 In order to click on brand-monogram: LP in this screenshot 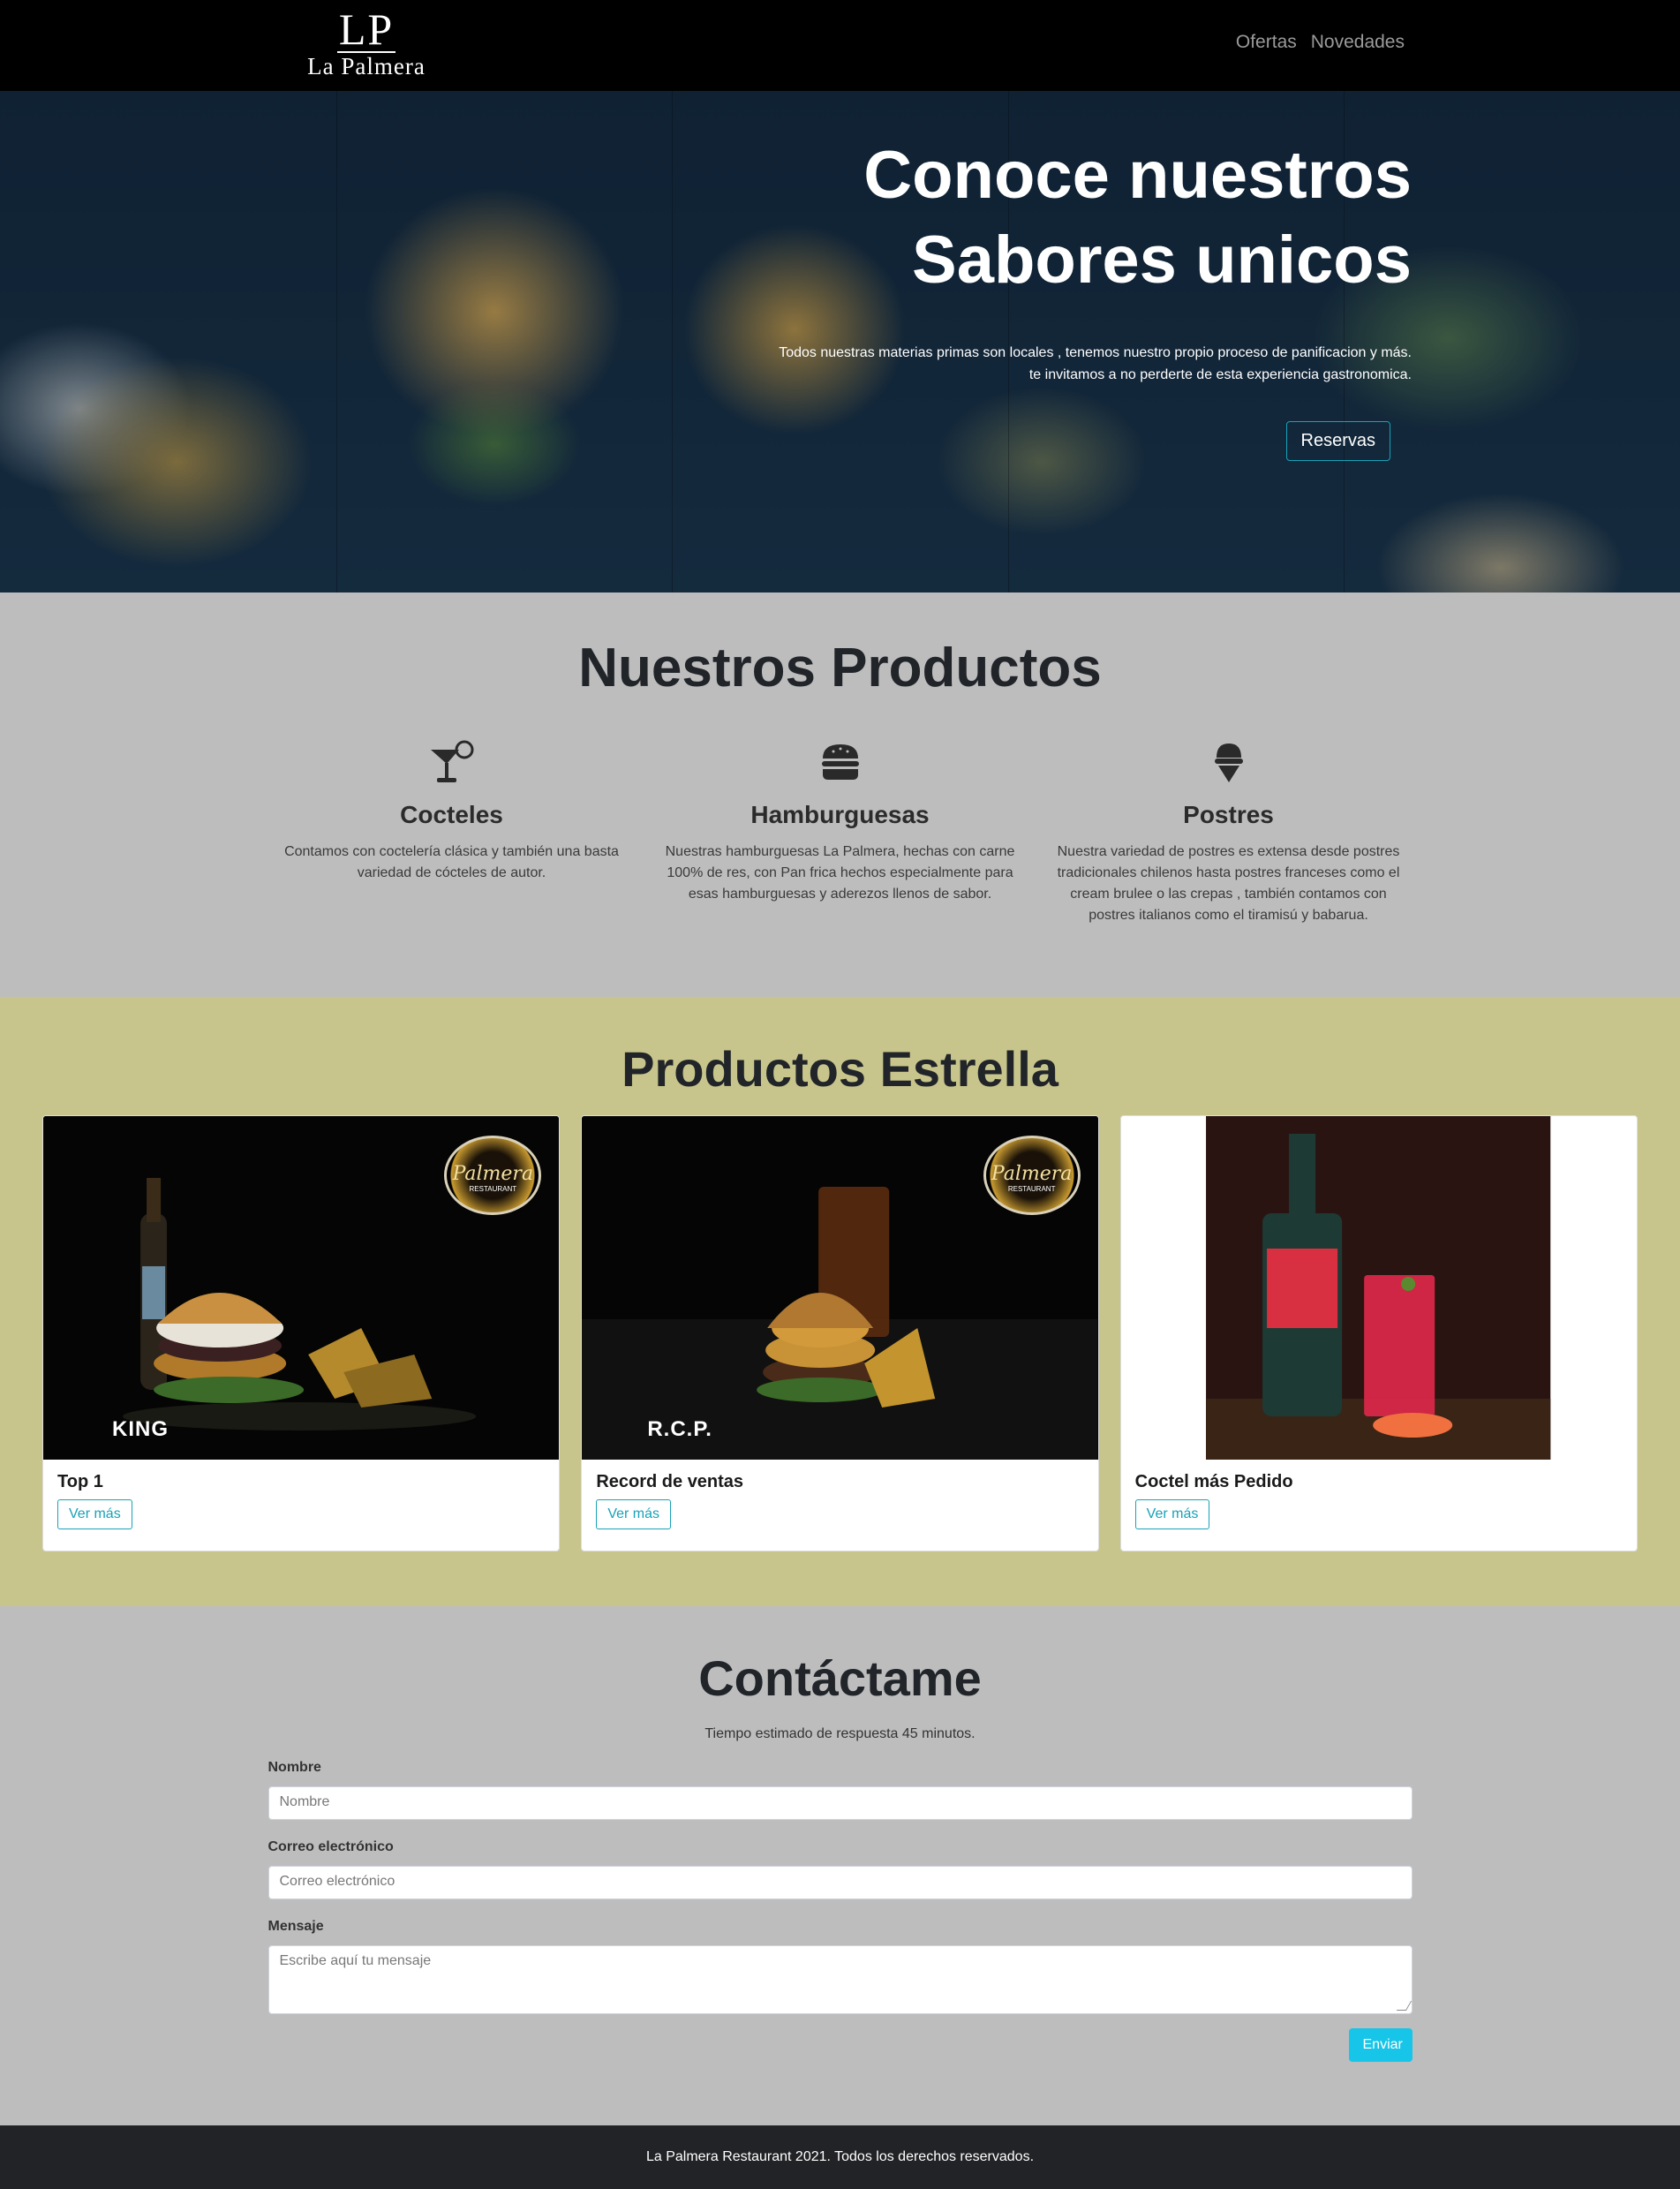, I will do `click(366, 29)`.